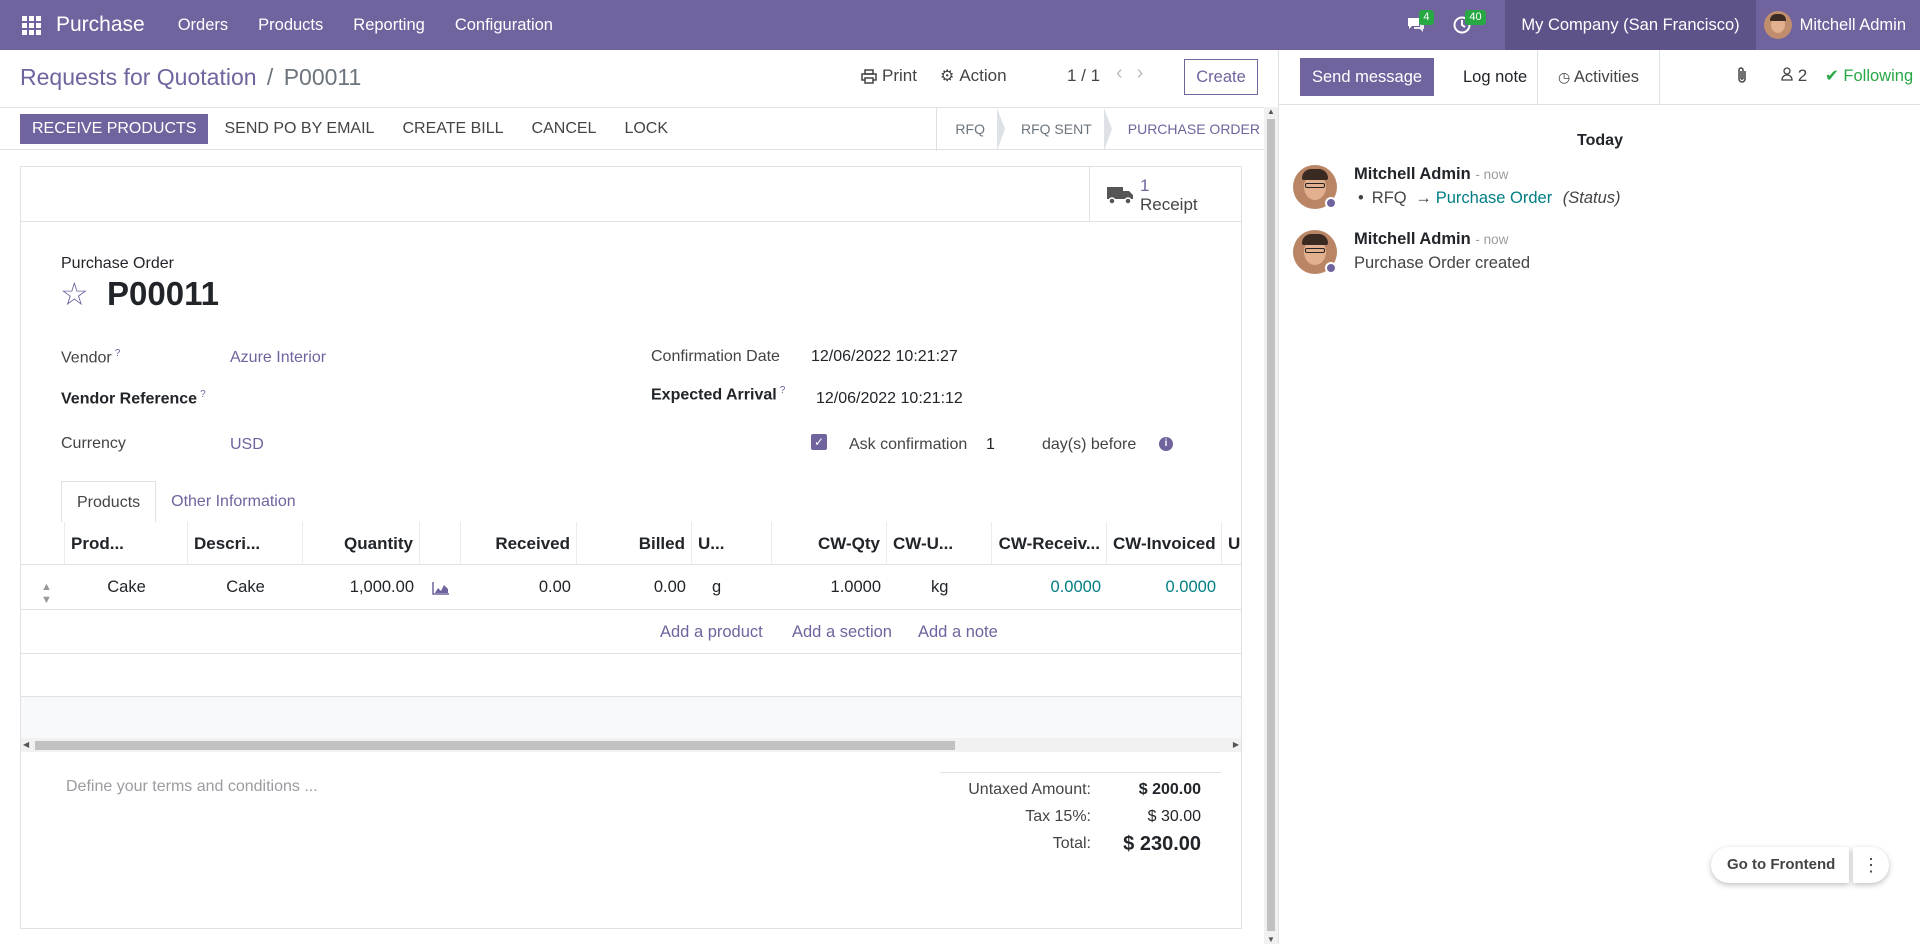 The width and height of the screenshot is (1920, 944). What do you see at coordinates (1164, 587) in the screenshot?
I see `cell-cw-invoiced: 0.0000` at bounding box center [1164, 587].